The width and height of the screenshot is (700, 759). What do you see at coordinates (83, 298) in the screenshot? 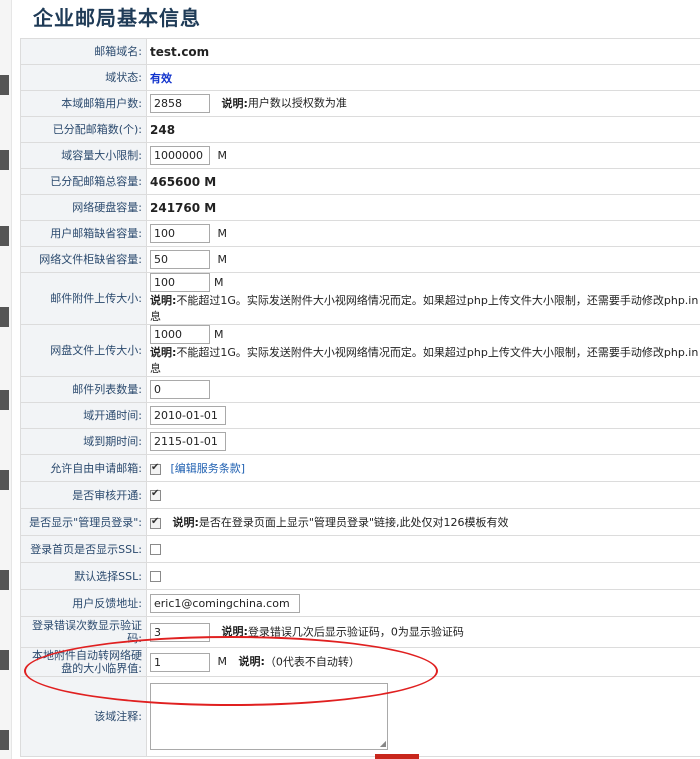
I see `field-label: 邮件附件上传大小:` at bounding box center [83, 298].